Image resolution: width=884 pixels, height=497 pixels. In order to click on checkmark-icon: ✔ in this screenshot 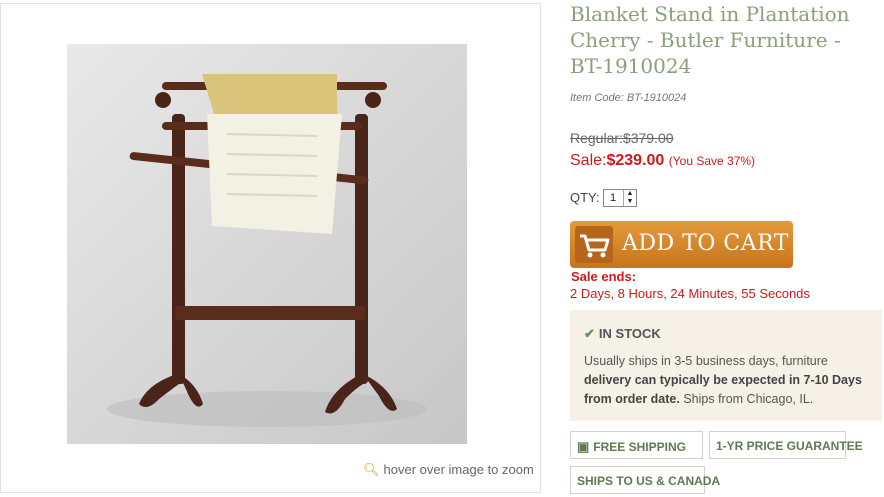, I will do `click(589, 333)`.